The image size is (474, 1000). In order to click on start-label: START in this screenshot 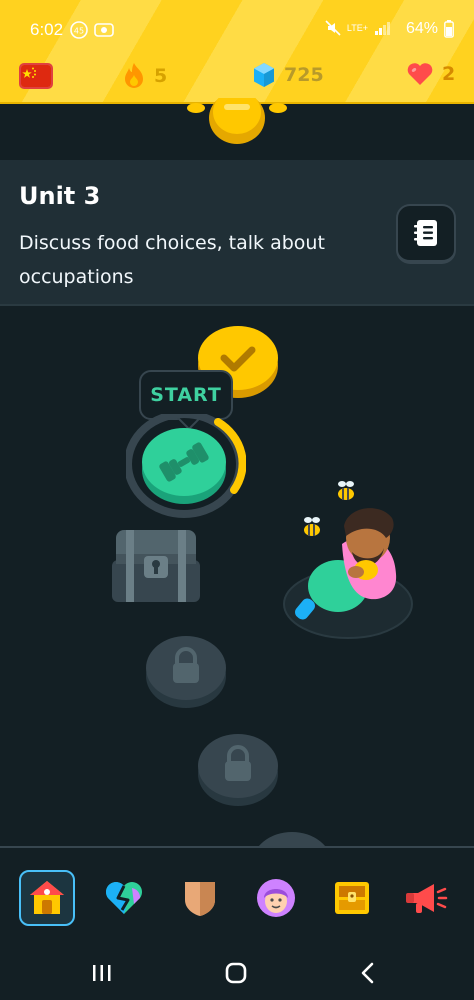, I will do `click(186, 395)`.